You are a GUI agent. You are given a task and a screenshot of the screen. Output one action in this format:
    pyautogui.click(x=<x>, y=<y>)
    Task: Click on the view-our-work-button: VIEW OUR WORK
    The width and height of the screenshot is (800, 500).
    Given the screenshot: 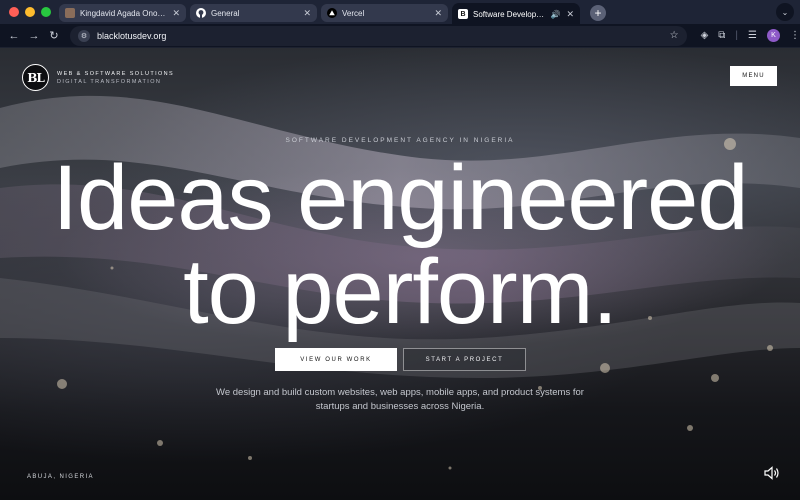 What is the action you would take?
    pyautogui.click(x=336, y=359)
    